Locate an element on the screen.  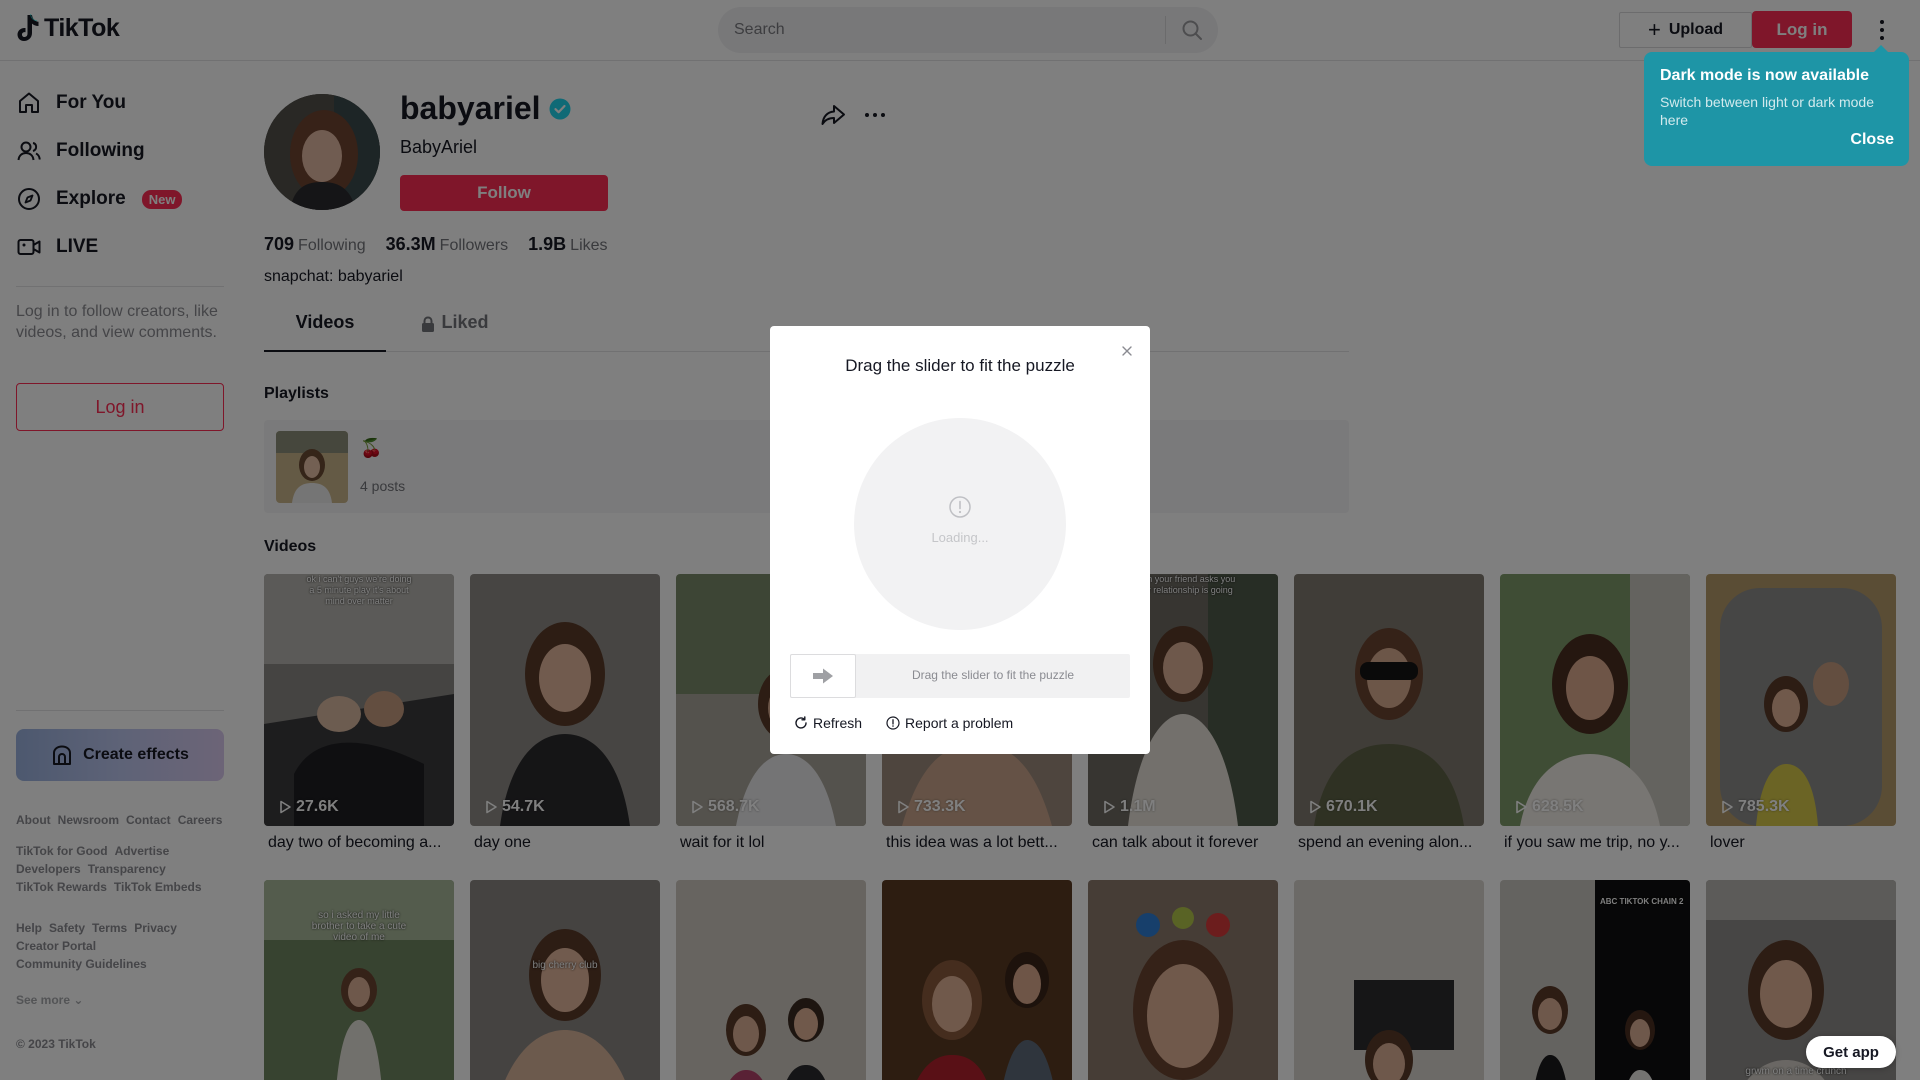
slider-handle is located at coordinates (823, 676).